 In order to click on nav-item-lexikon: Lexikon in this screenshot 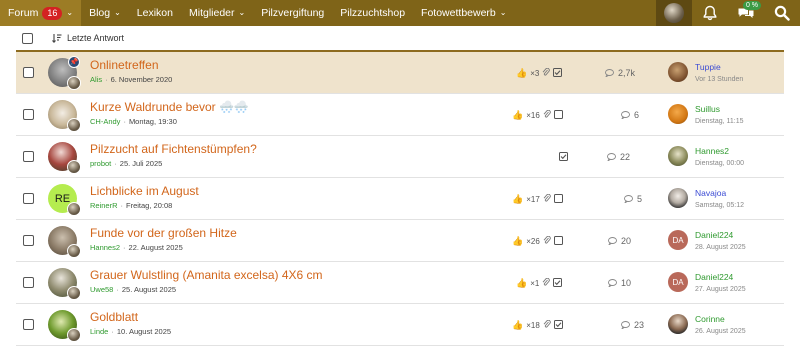, I will do `click(155, 13)`.